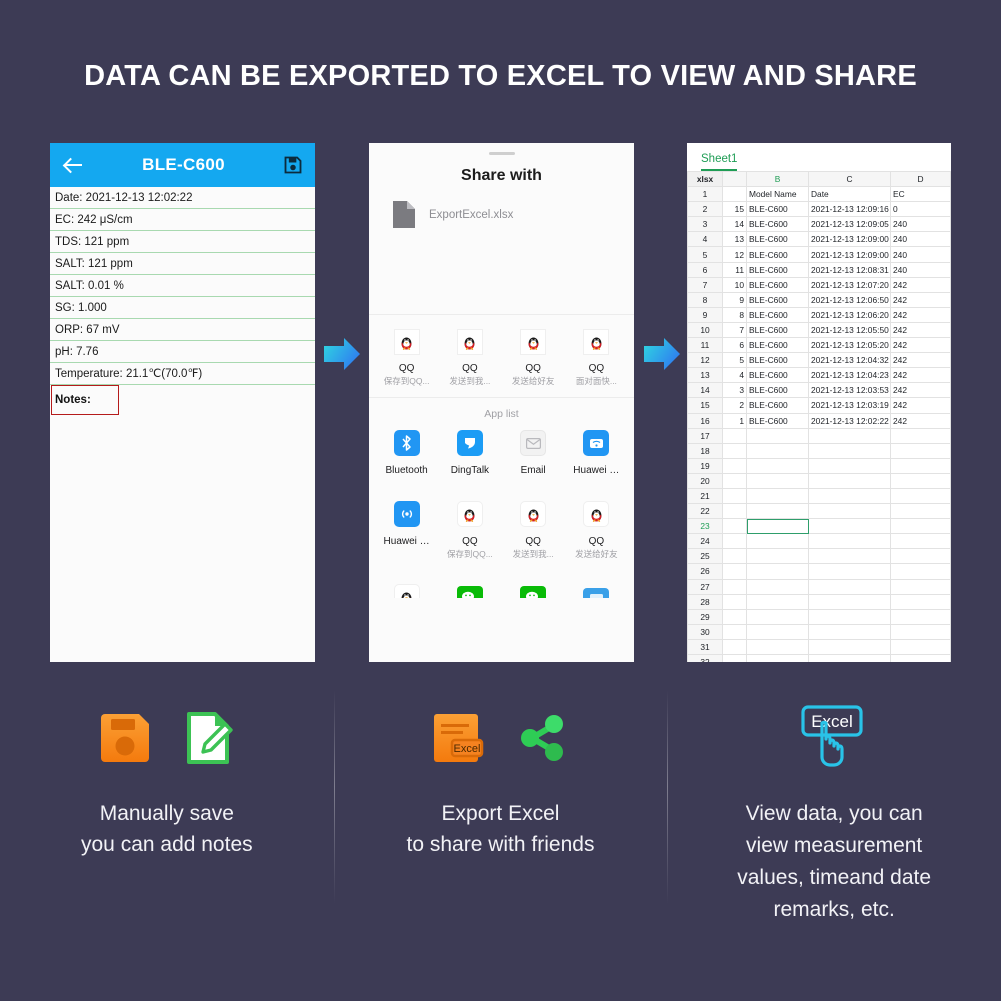 This screenshot has height=1001, width=1001. I want to click on cell-D19, so click(920, 465).